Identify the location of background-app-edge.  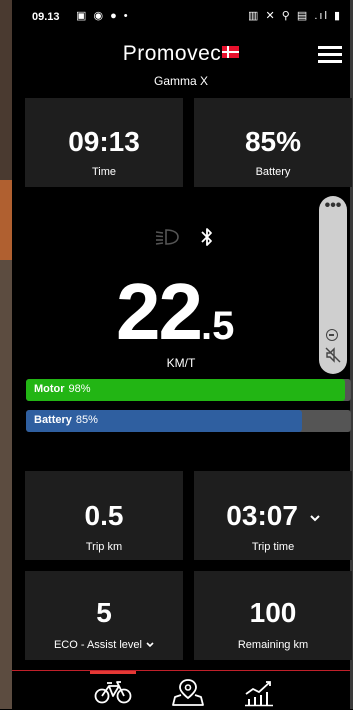
(6, 354).